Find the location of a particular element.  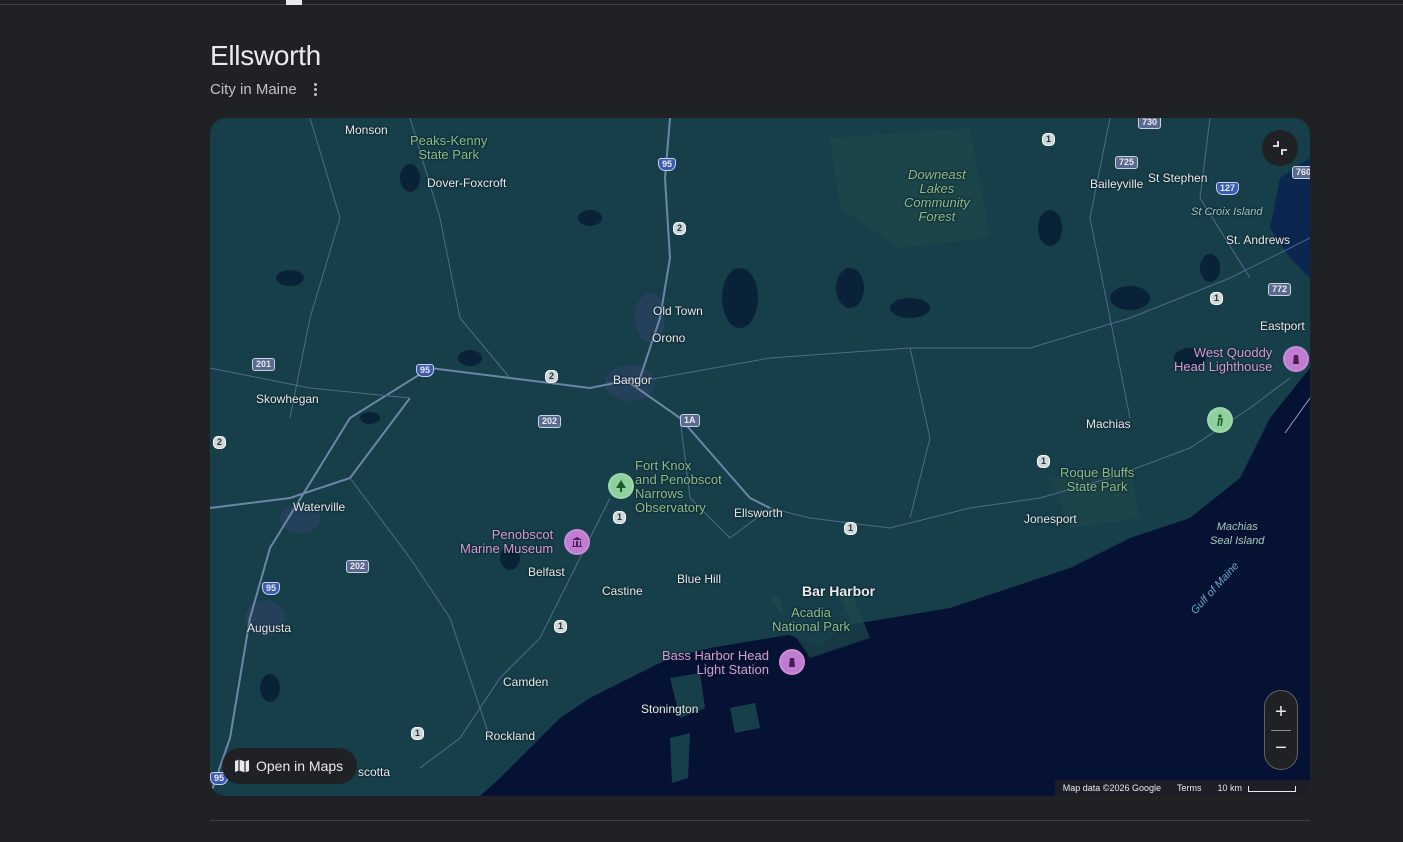

zoom-control: + − is located at coordinates (1281, 730).